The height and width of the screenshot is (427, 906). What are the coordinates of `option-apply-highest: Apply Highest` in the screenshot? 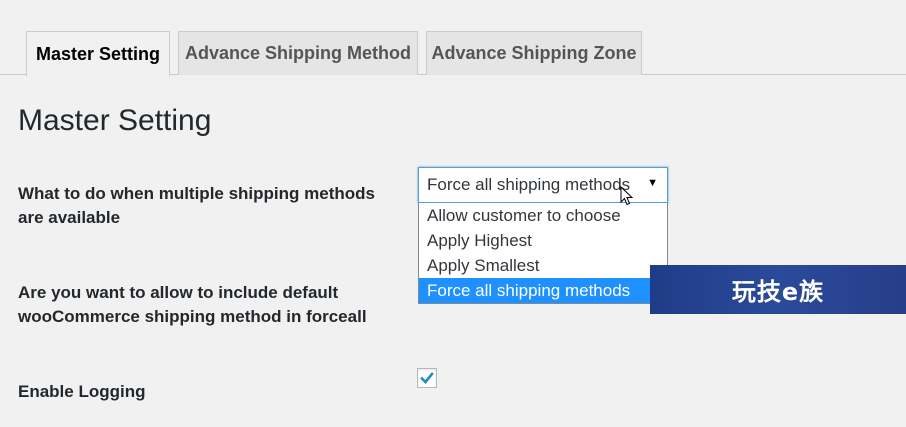 It's located at (543, 240).